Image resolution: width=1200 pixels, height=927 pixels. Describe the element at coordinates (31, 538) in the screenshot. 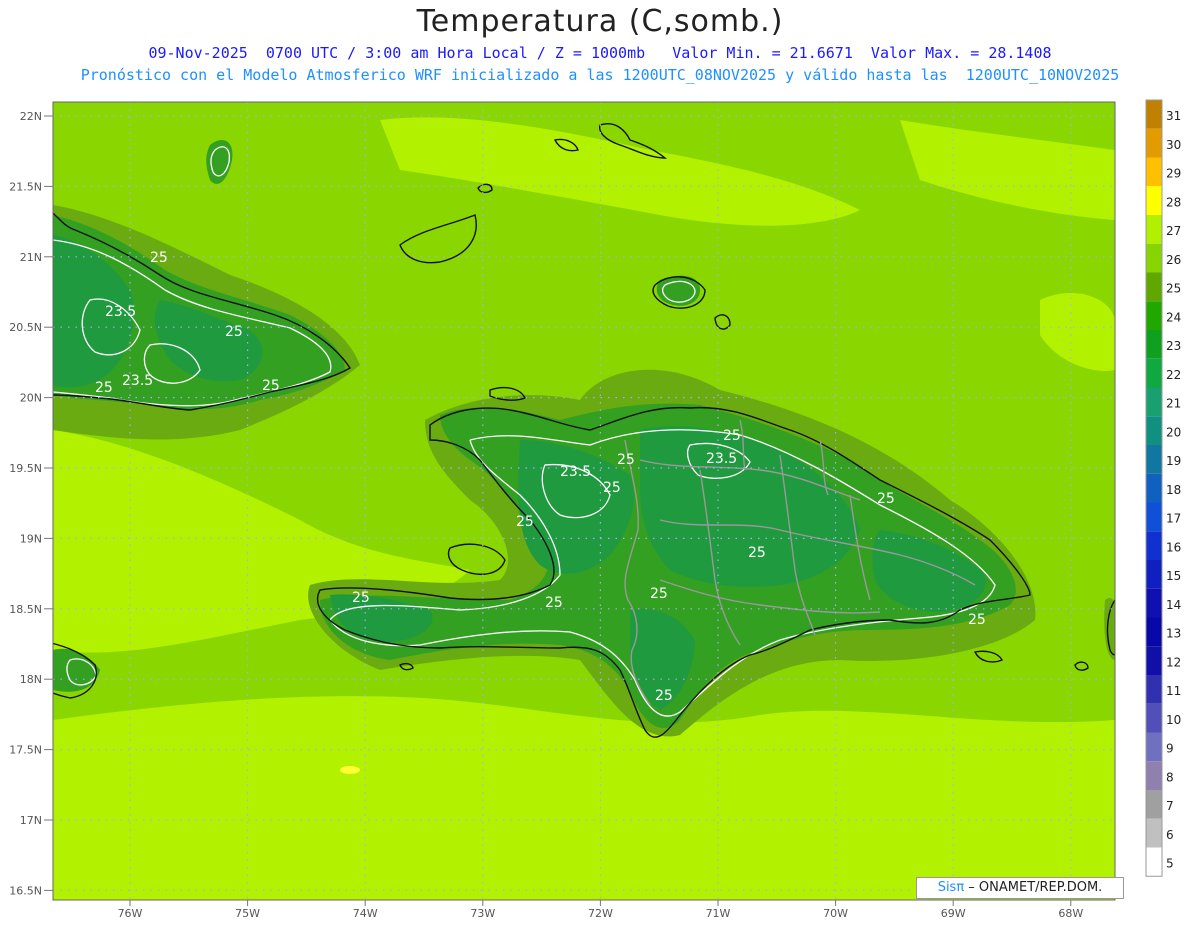

I see `lat-tick-label: 19N` at that location.